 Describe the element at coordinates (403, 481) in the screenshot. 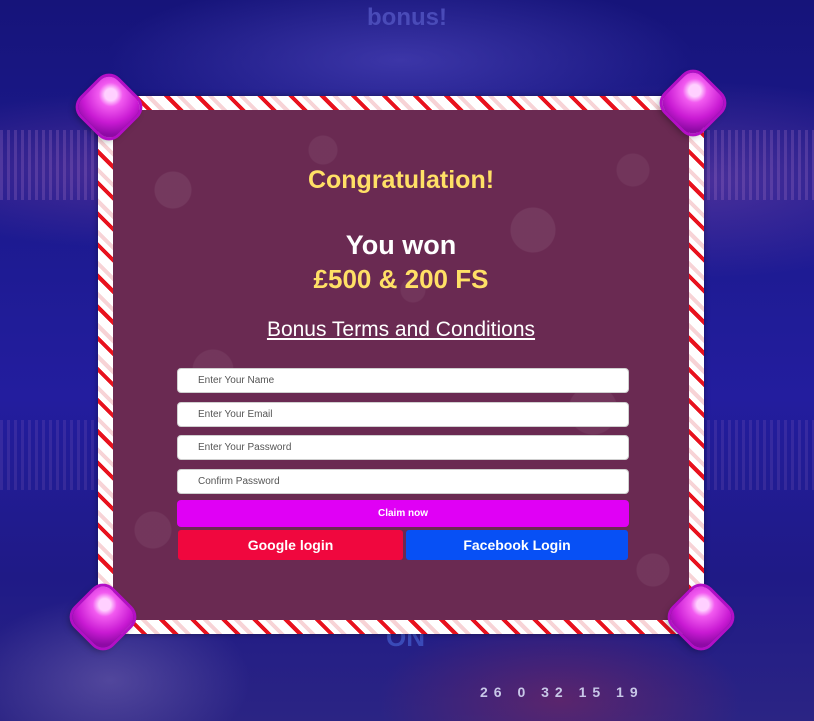

I see `confirm-password-input` at that location.